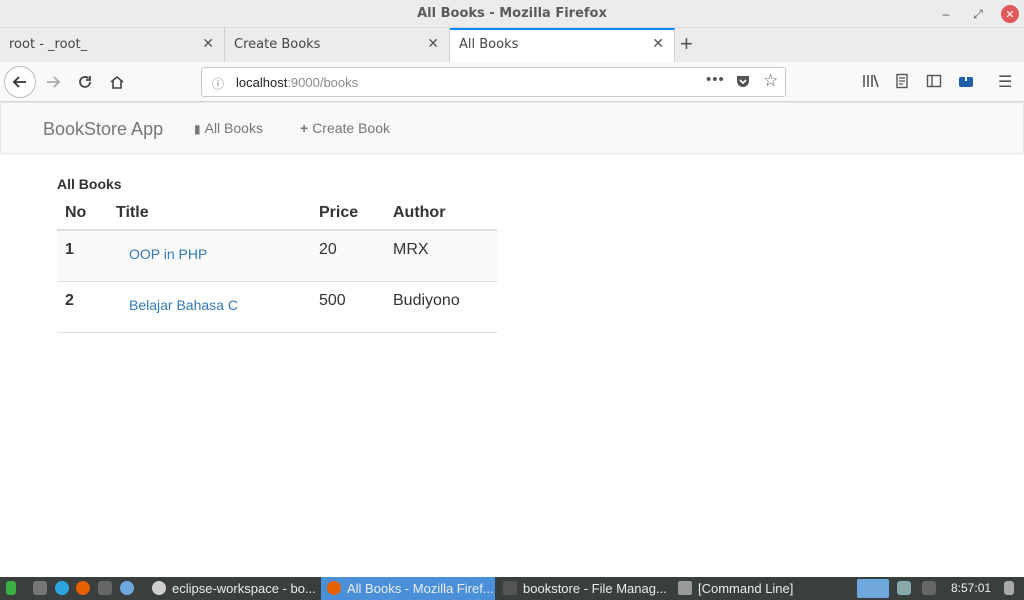 The width and height of the screenshot is (1024, 600). I want to click on show-desktop-icon, so click(40, 588).